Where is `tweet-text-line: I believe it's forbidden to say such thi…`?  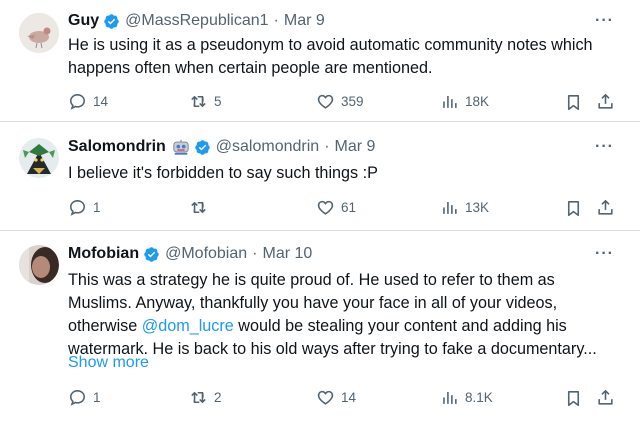
tweet-text-line: I believe it's forbidden to say such thi… is located at coordinates (223, 173).